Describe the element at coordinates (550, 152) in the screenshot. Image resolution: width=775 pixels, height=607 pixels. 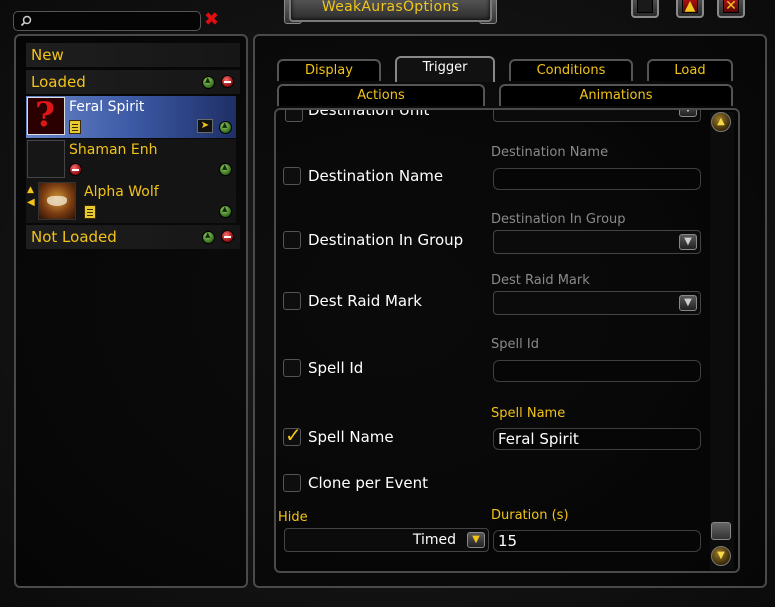
I see `destination-name-field-label: Destination Name` at that location.